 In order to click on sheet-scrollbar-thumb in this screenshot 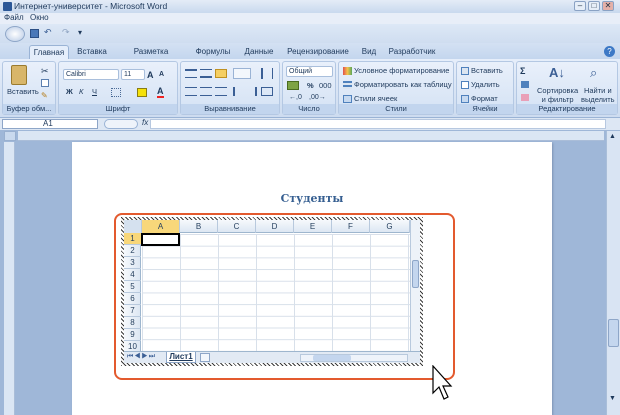, I will do `click(415, 274)`.